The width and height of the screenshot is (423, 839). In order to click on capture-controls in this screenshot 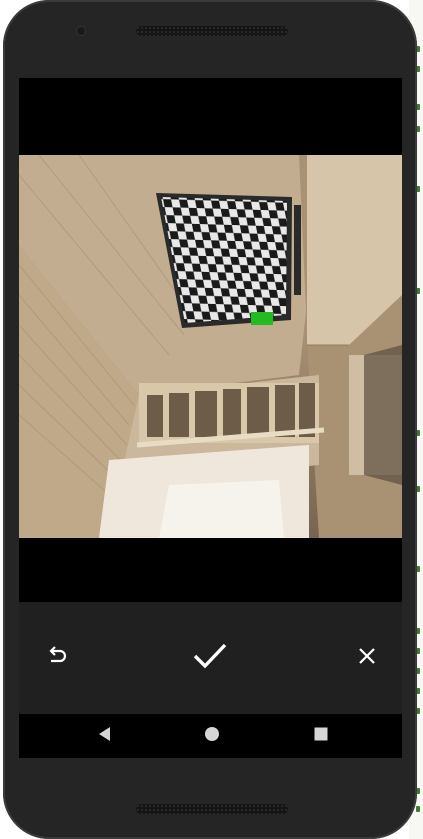, I will do `click(210, 658)`.